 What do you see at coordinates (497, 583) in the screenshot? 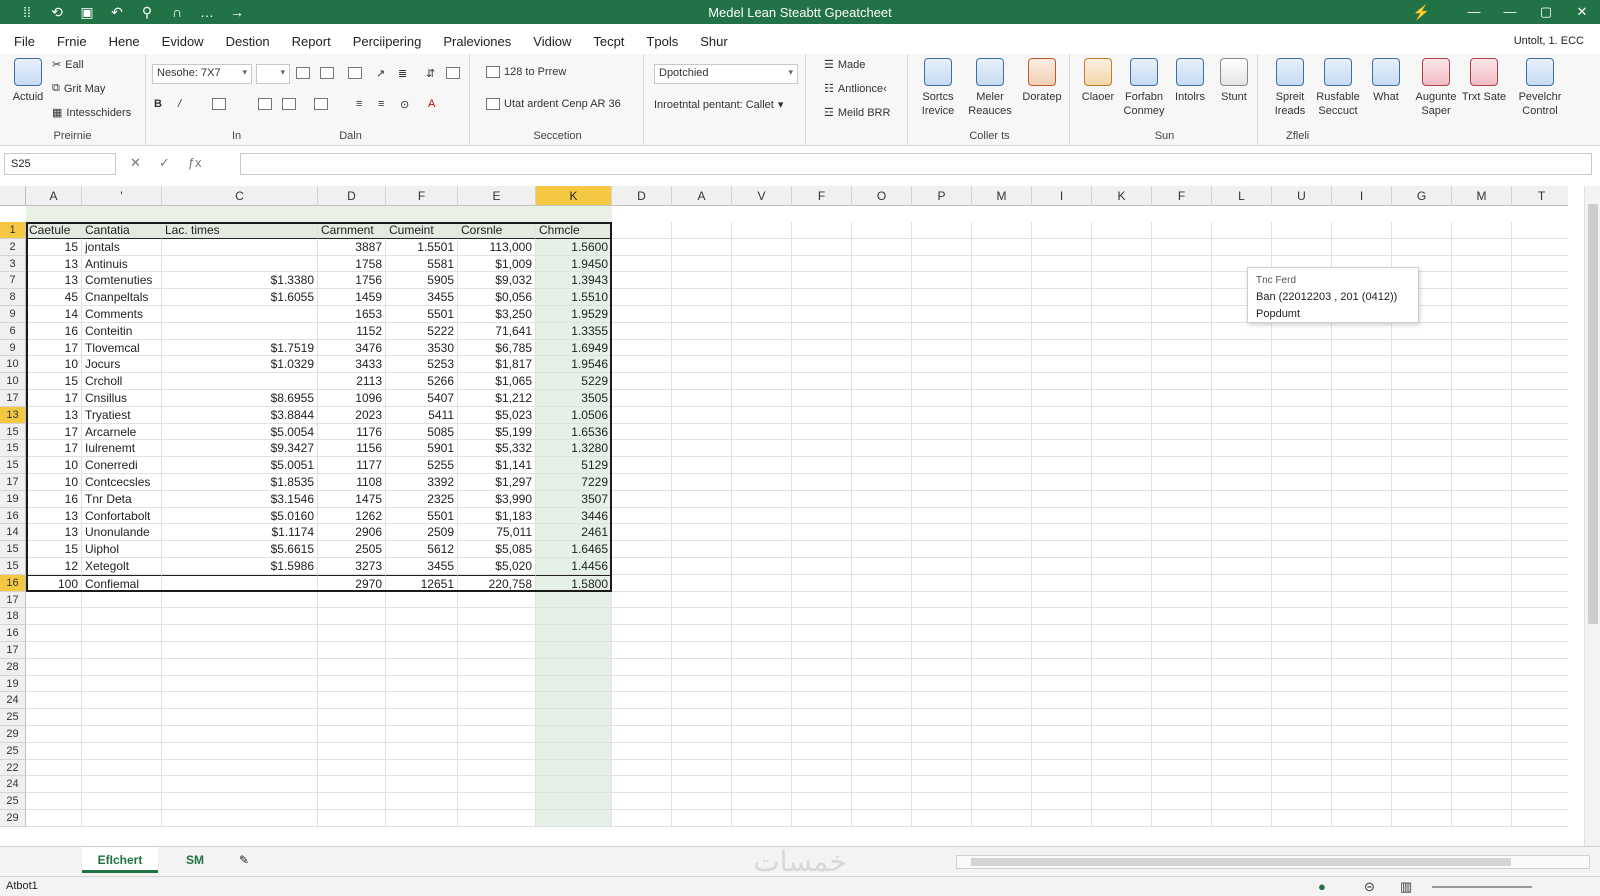
I see `table-cell: 220,758` at bounding box center [497, 583].